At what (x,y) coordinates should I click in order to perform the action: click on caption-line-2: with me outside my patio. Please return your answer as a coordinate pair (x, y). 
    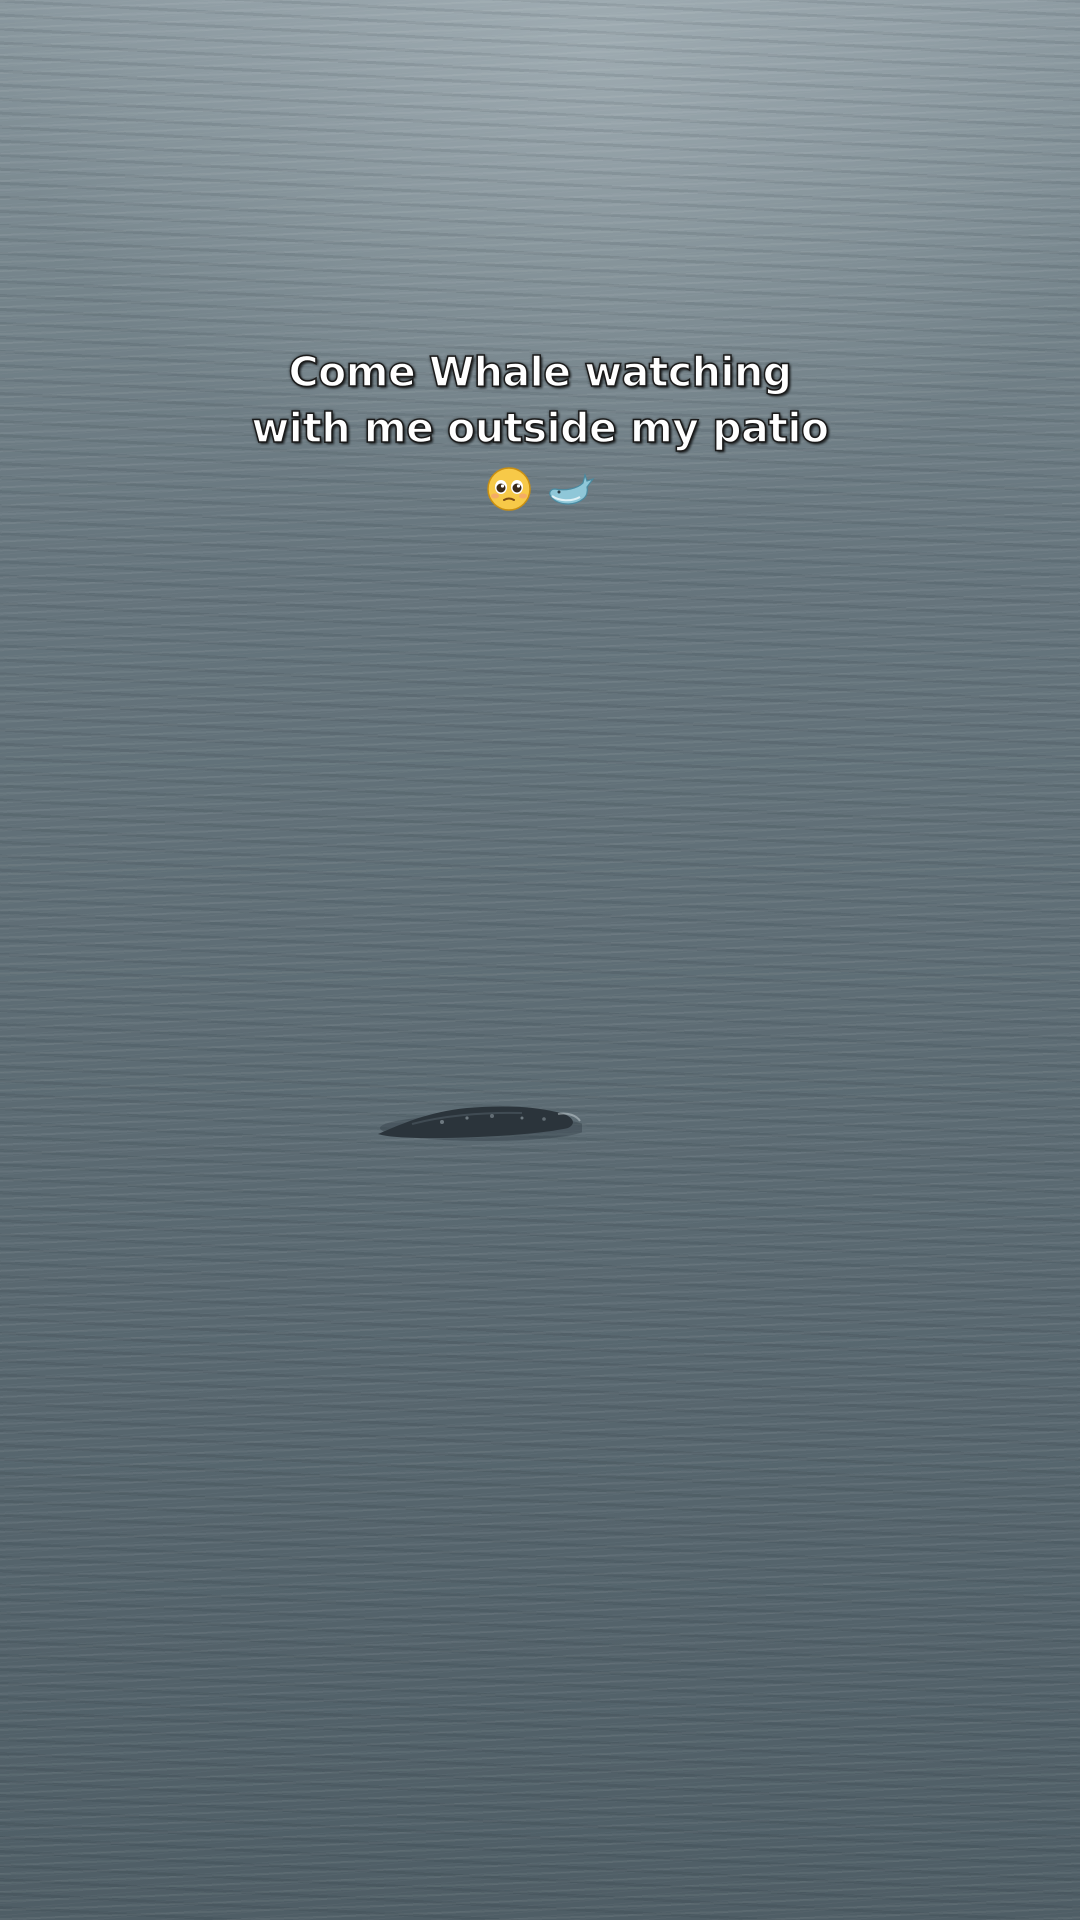
    Looking at the image, I should click on (540, 428).